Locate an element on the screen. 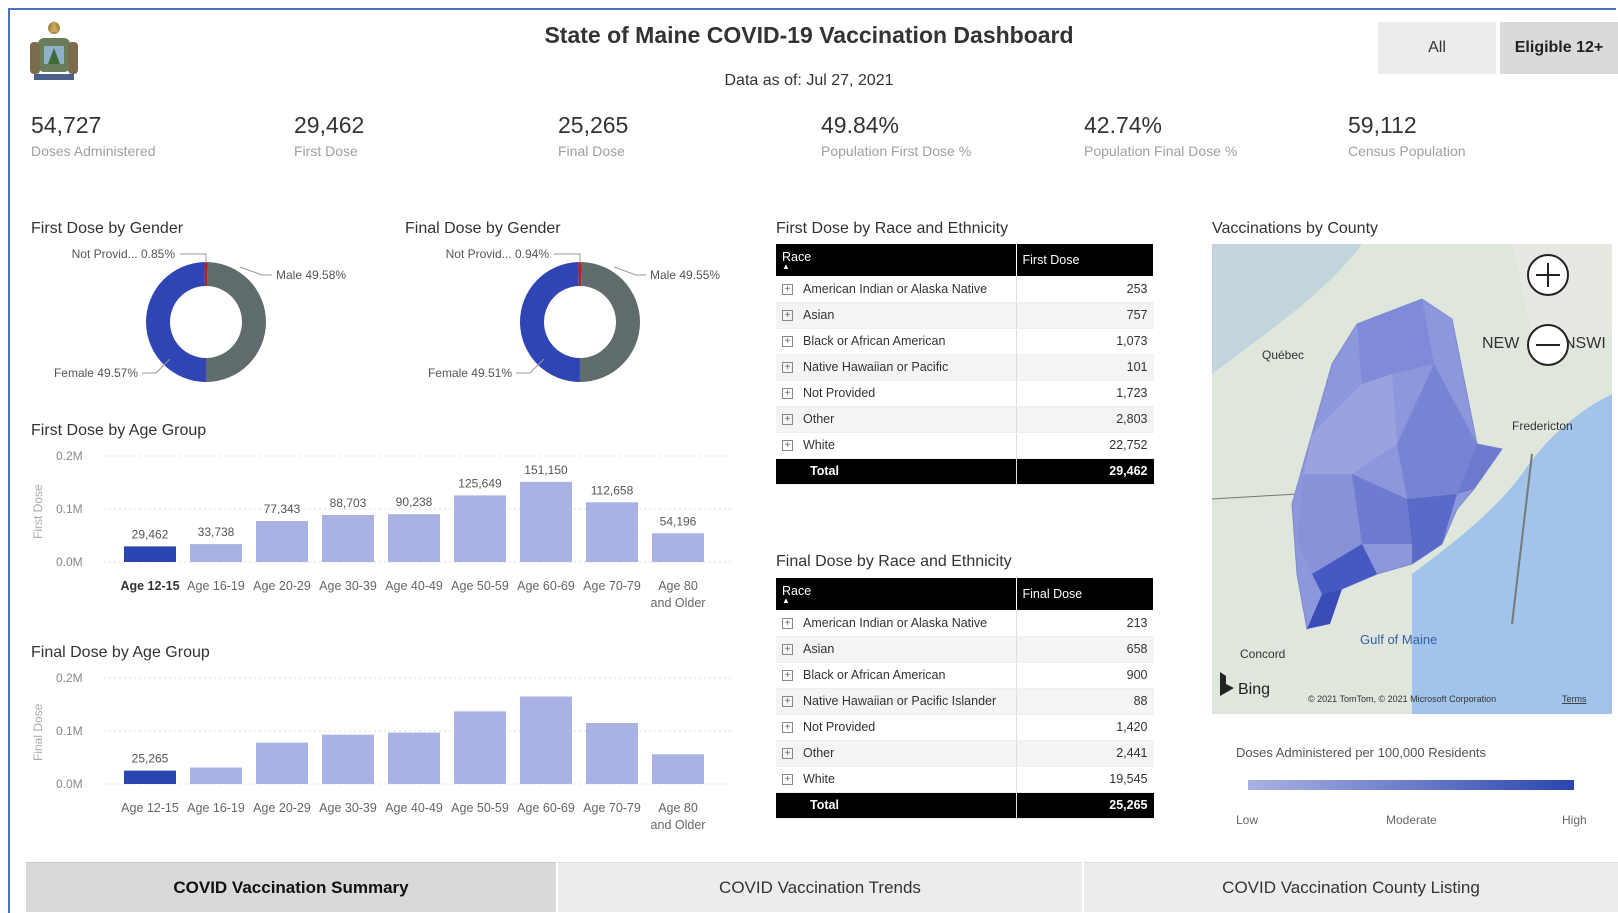 The height and width of the screenshot is (913, 1618). table-row: + Native Hawaiian or Pacific Islander 88 is located at coordinates (965, 701).